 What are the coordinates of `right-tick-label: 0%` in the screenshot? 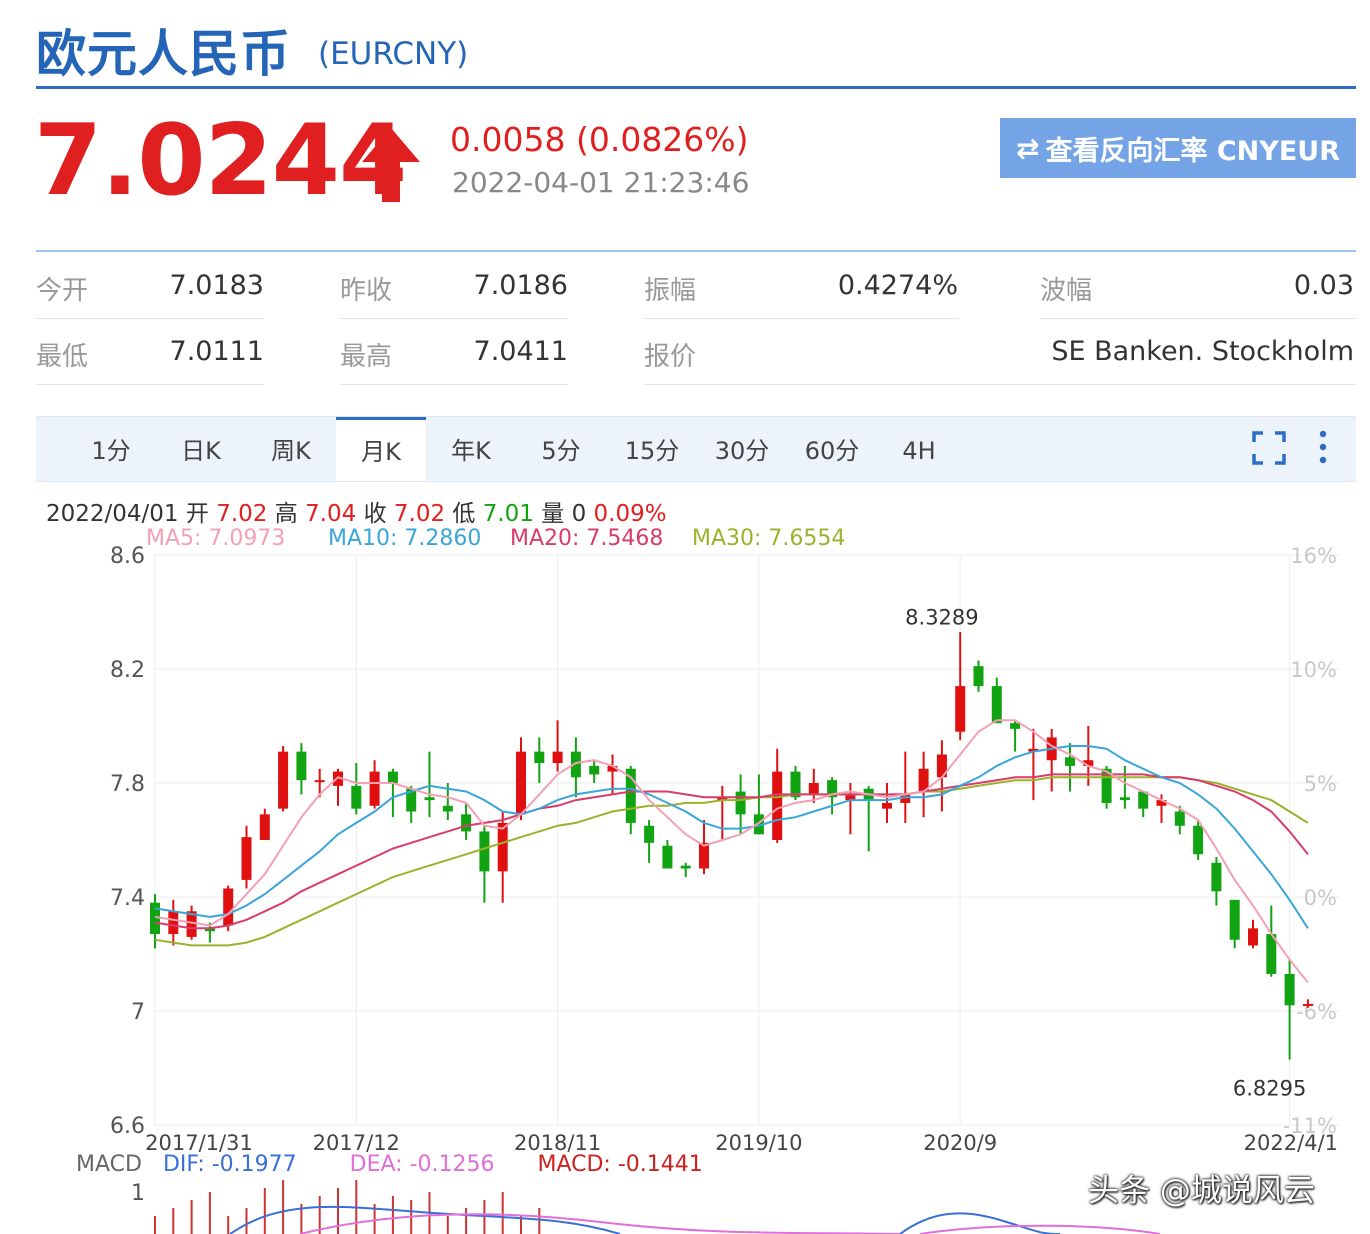 It's located at (1320, 898).